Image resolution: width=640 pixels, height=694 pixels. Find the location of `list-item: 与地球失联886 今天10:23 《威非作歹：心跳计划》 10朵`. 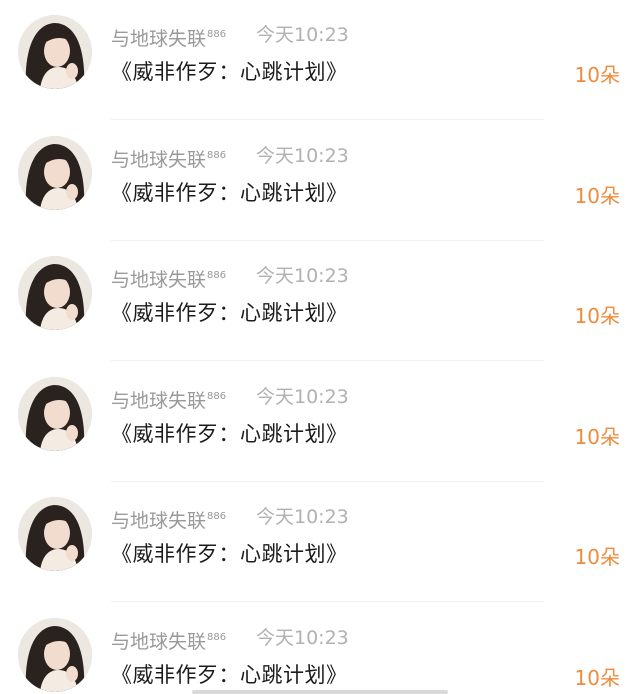

list-item: 与地球失联886 今天10:23 《威非作歹：心跳计划》 10朵 is located at coordinates (320, 648).